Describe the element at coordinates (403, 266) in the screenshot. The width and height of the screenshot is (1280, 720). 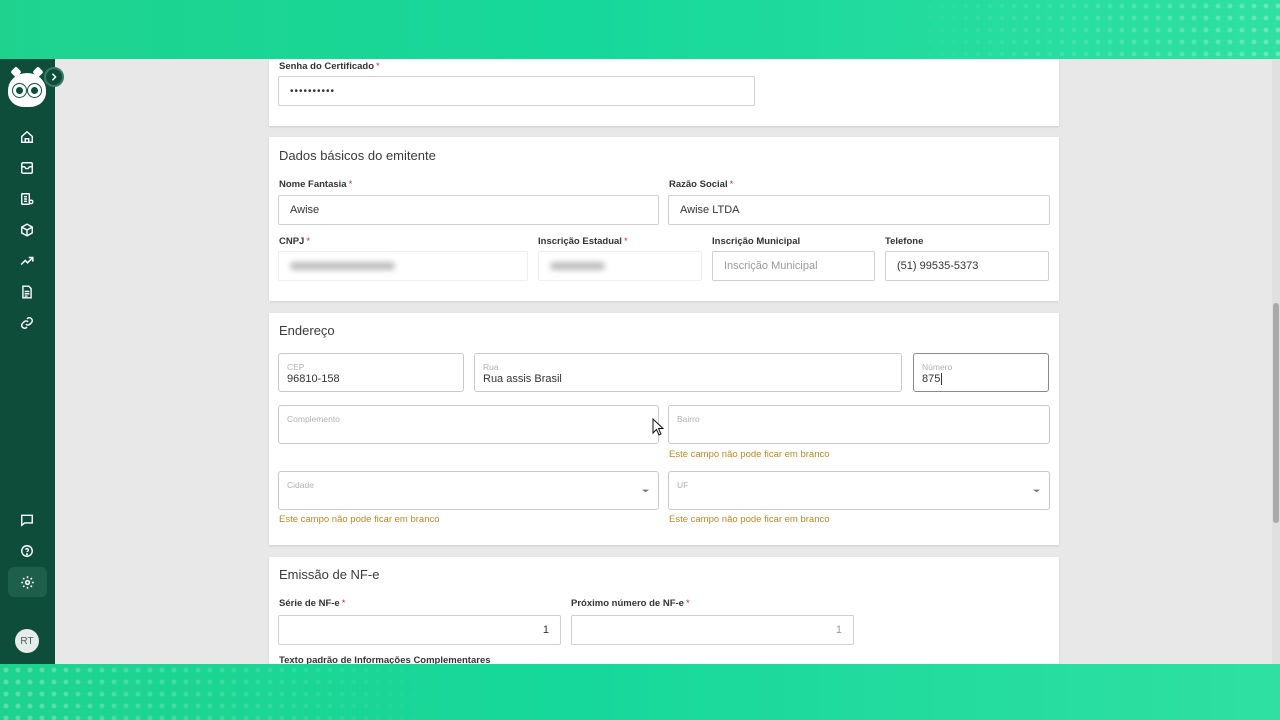
I see `cnpj-input` at that location.